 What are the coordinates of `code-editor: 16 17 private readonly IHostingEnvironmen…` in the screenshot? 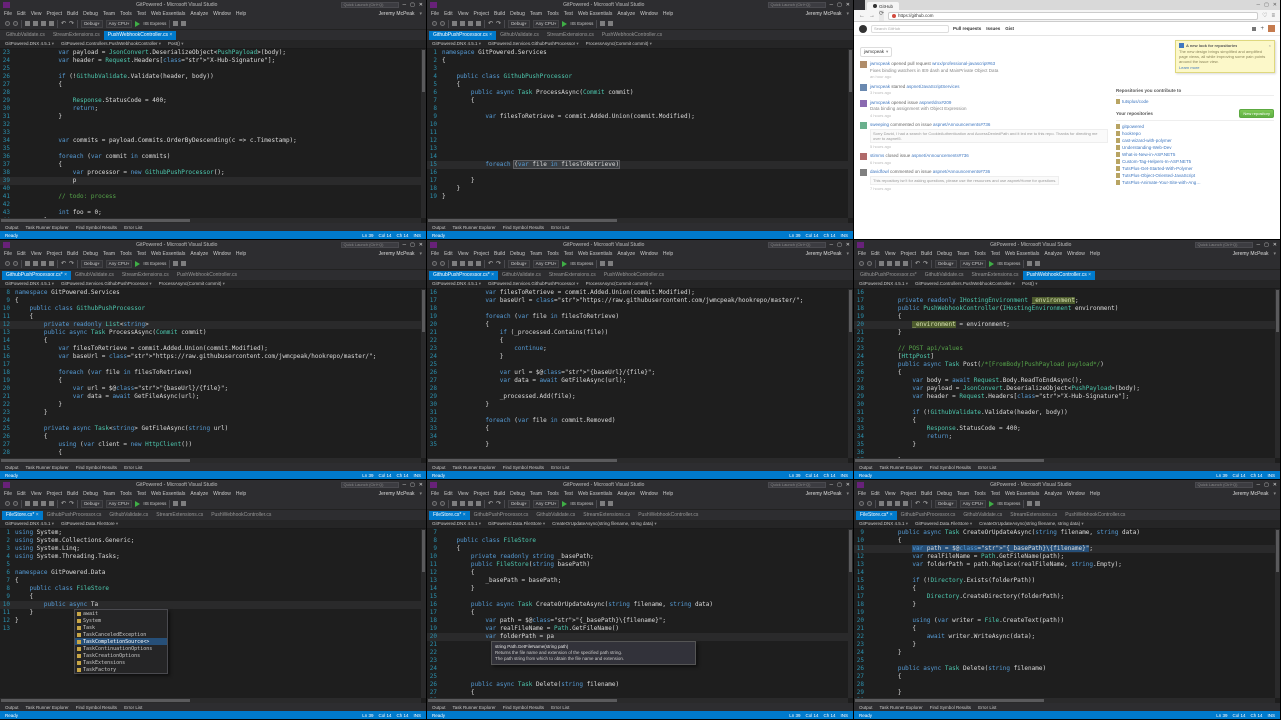 It's located at (1067, 376).